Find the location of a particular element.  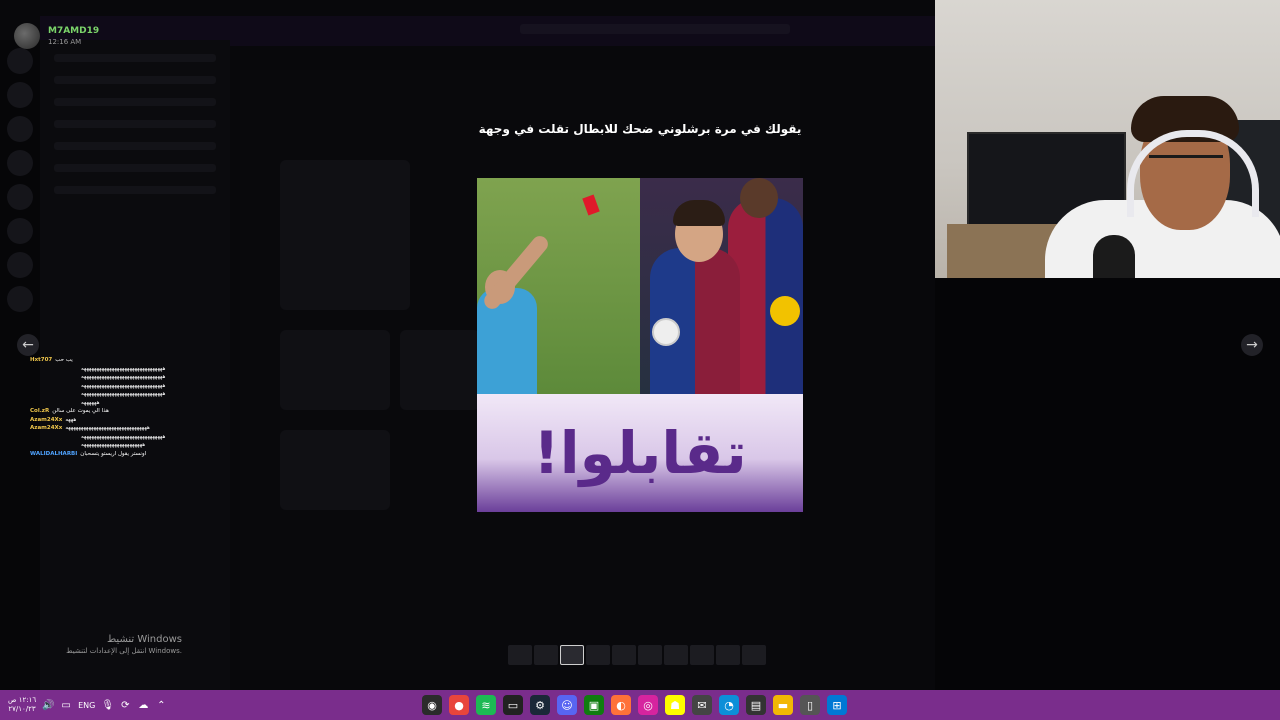

media-viewer: تقابلوا! is located at coordinates (640, 345).